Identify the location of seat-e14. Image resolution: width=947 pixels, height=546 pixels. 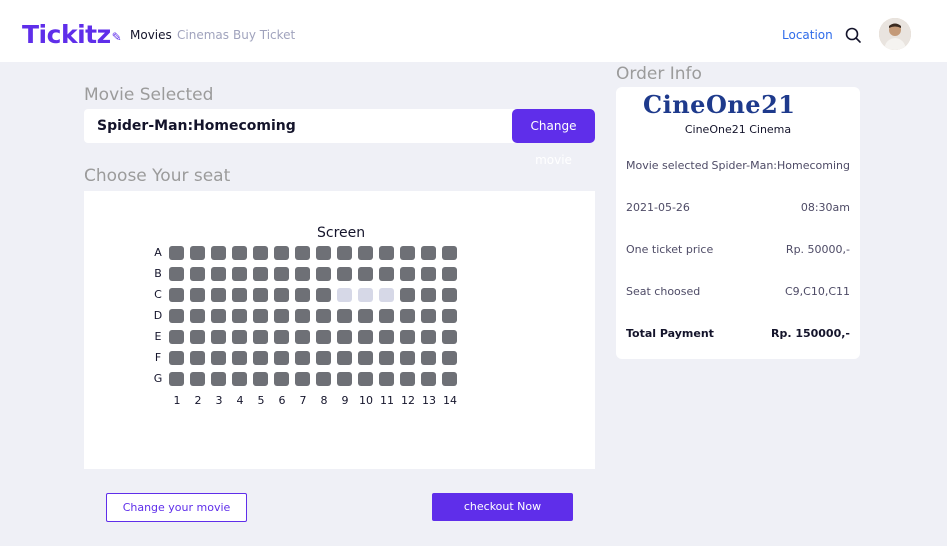
(449, 337).